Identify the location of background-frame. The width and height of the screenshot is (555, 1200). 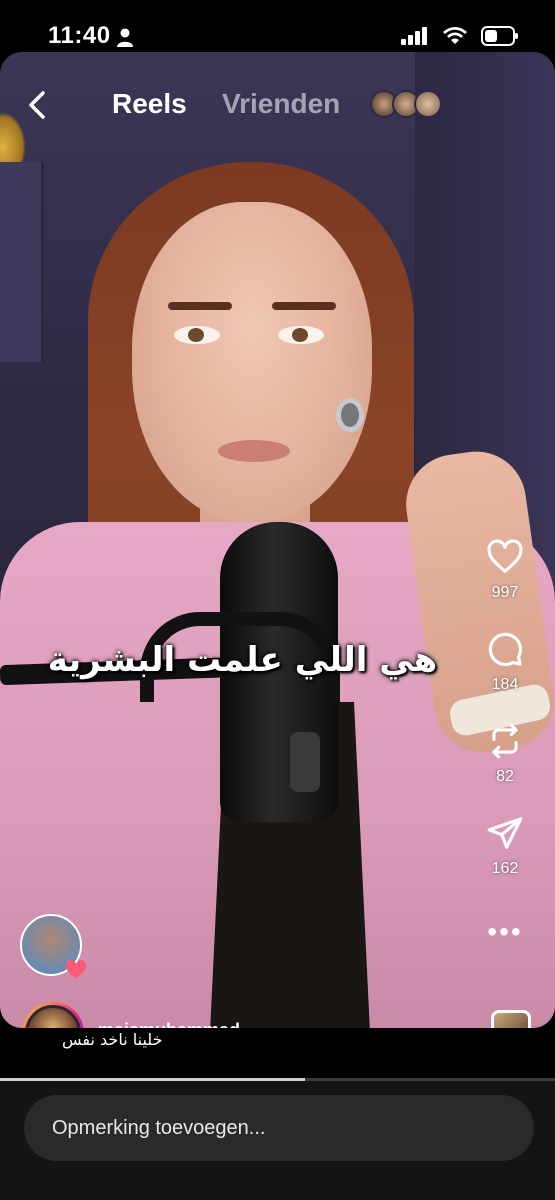
(22, 262).